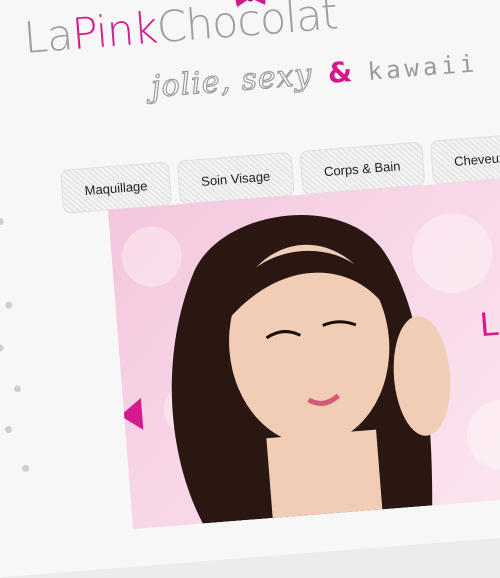 This screenshot has width=500, height=578. What do you see at coordinates (464, 159) in the screenshot?
I see `nav-tab-cheveux: Cheveux` at bounding box center [464, 159].